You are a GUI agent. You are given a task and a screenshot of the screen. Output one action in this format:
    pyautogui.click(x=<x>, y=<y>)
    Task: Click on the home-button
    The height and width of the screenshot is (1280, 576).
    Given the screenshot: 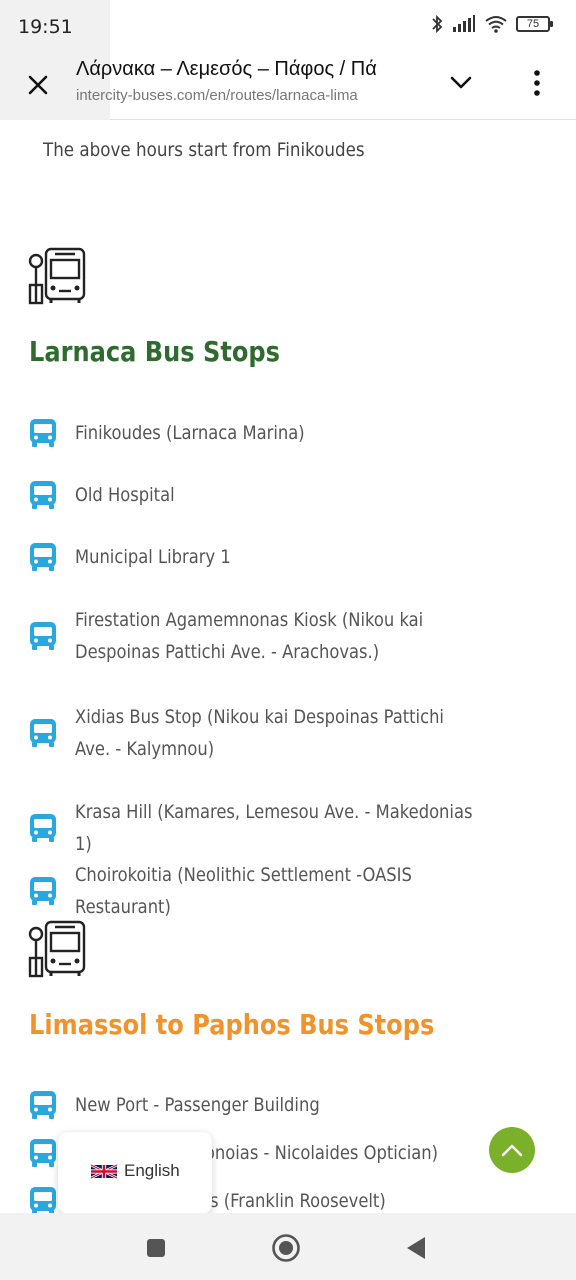 What is the action you would take?
    pyautogui.click(x=286, y=1248)
    